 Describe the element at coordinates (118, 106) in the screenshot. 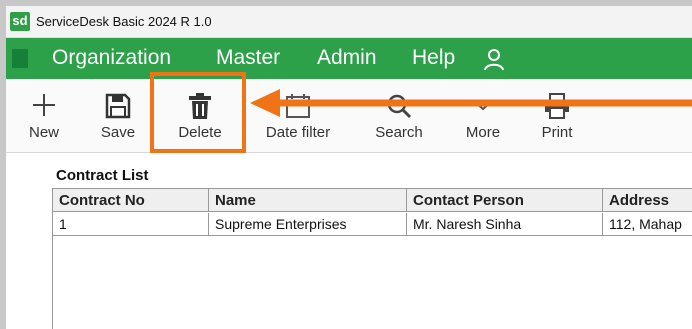

I see `floppy-disk-icon` at that location.